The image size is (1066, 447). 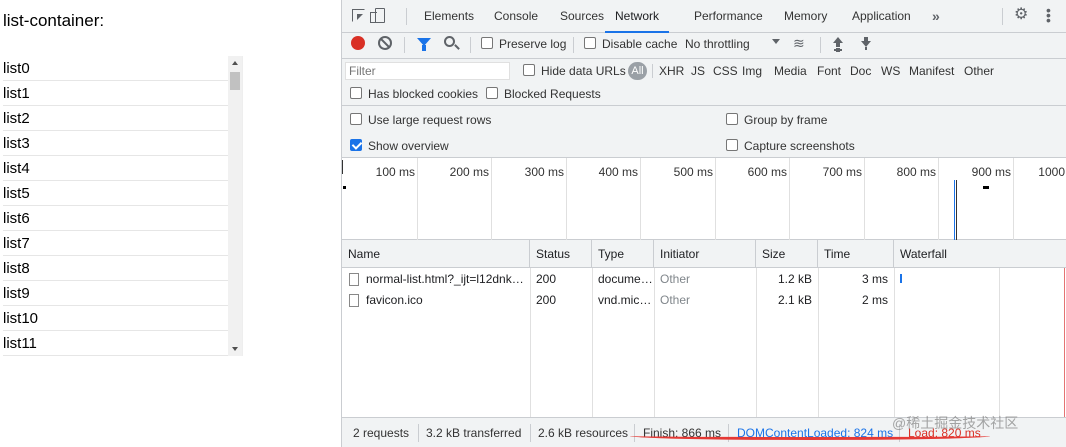 What do you see at coordinates (936, 16) in the screenshot?
I see `more-tabs-icon: »` at bounding box center [936, 16].